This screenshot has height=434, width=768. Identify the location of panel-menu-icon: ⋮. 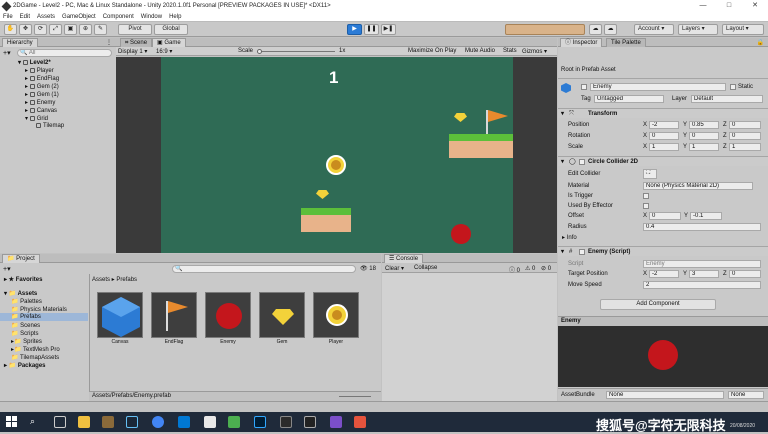
(109, 42).